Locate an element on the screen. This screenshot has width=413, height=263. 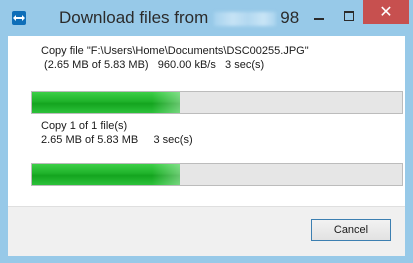
close-icon: ✕ is located at coordinates (386, 11).